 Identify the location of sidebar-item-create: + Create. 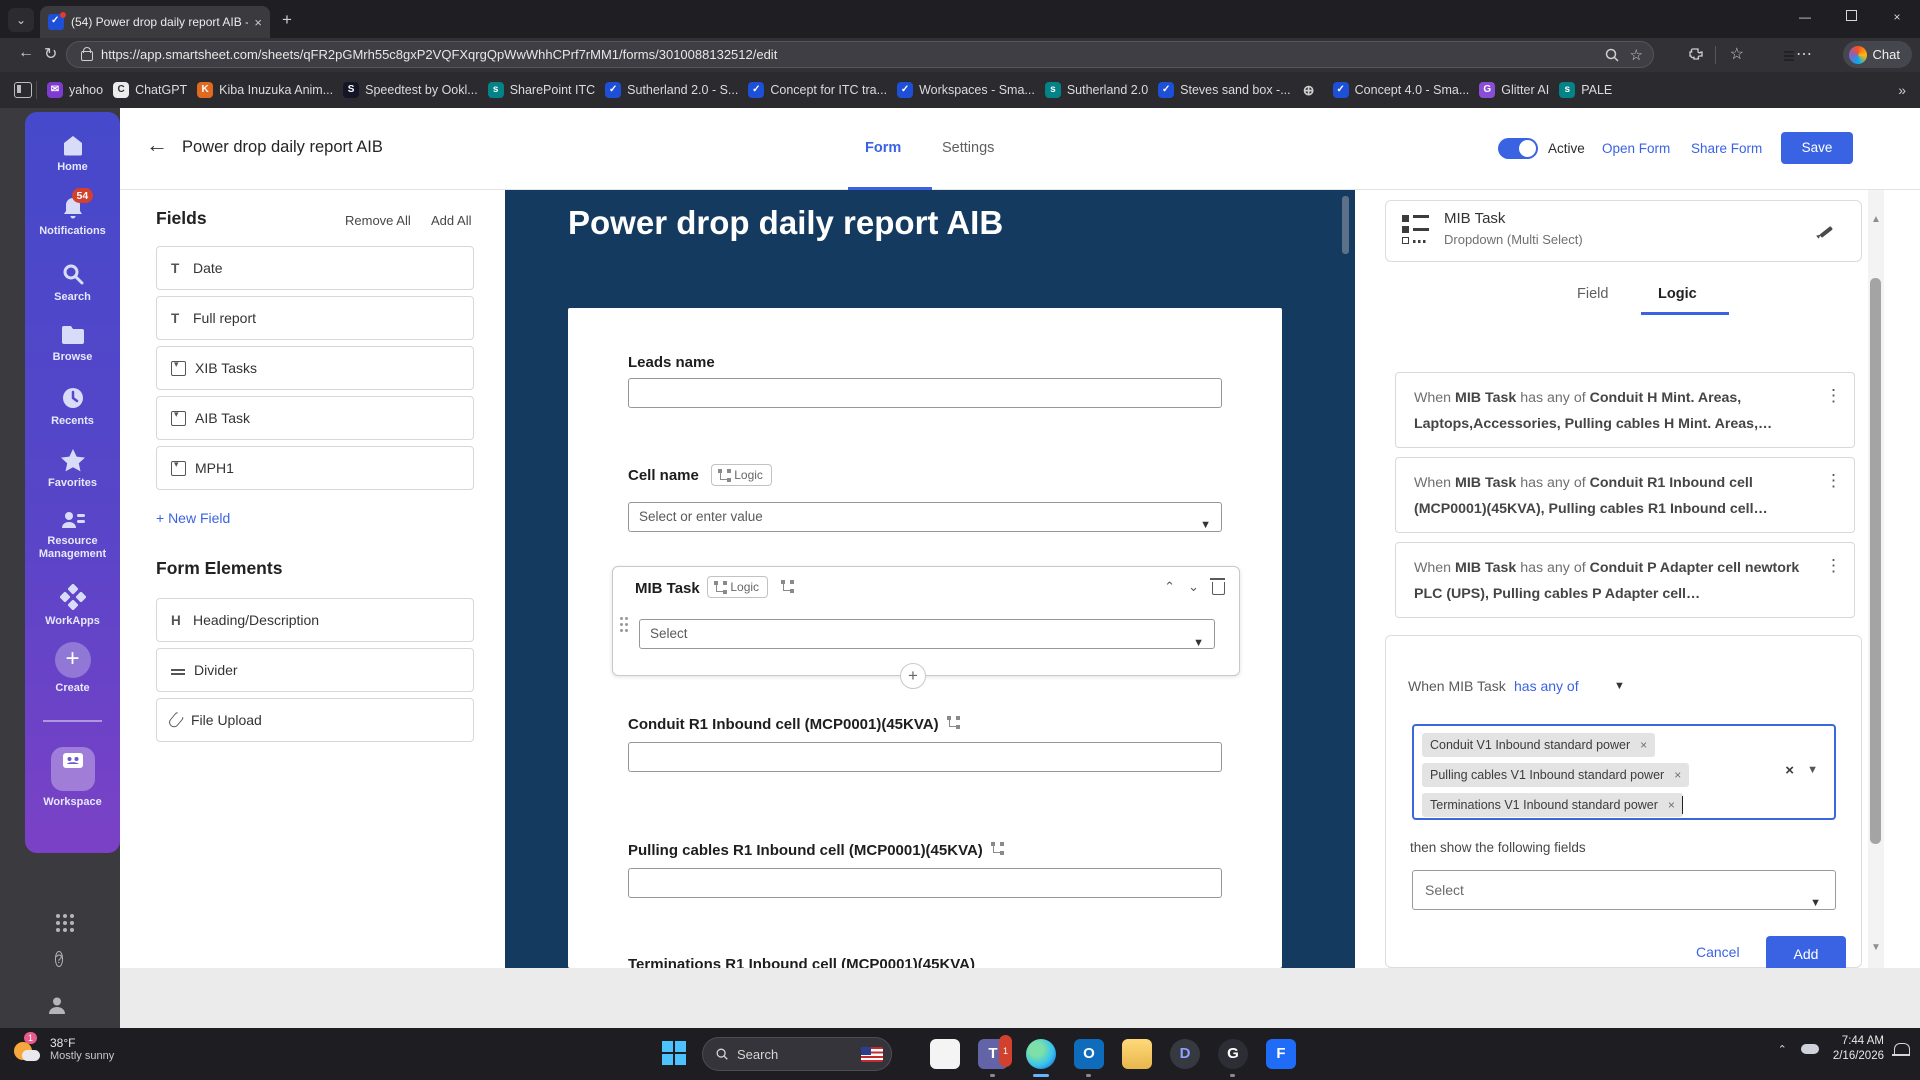
(72, 668).